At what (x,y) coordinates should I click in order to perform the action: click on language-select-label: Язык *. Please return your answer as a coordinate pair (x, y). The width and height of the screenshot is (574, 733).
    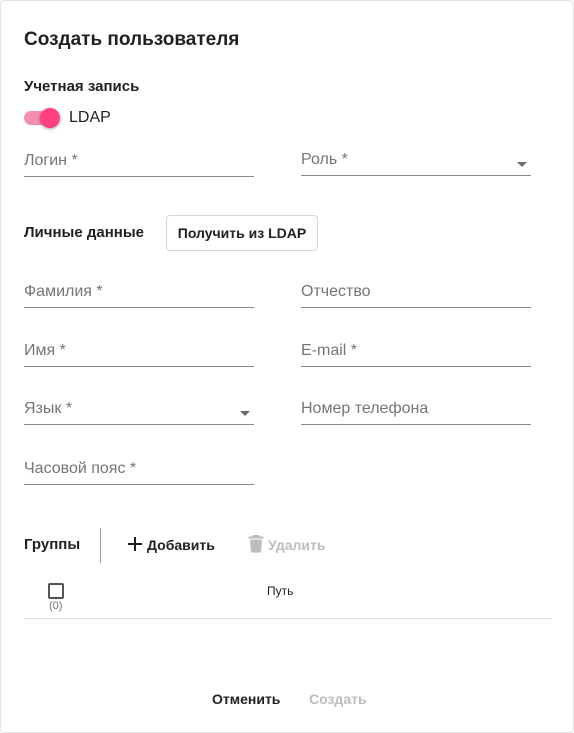
    Looking at the image, I should click on (48, 408).